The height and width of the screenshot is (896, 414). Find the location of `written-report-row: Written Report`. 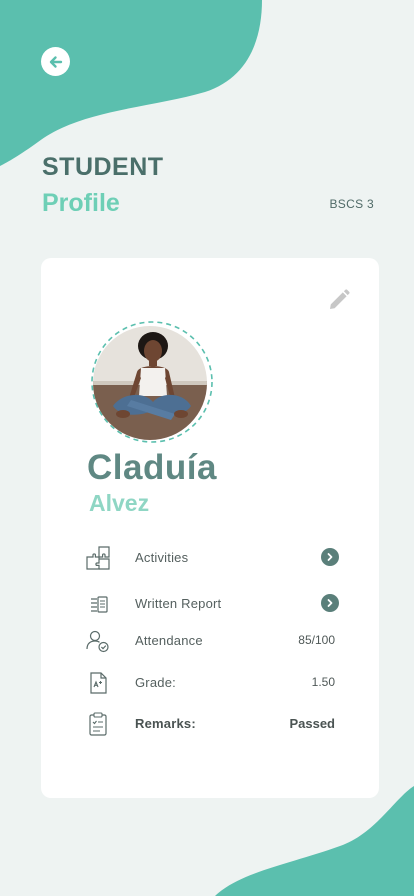

written-report-row: Written Report is located at coordinates (210, 603).